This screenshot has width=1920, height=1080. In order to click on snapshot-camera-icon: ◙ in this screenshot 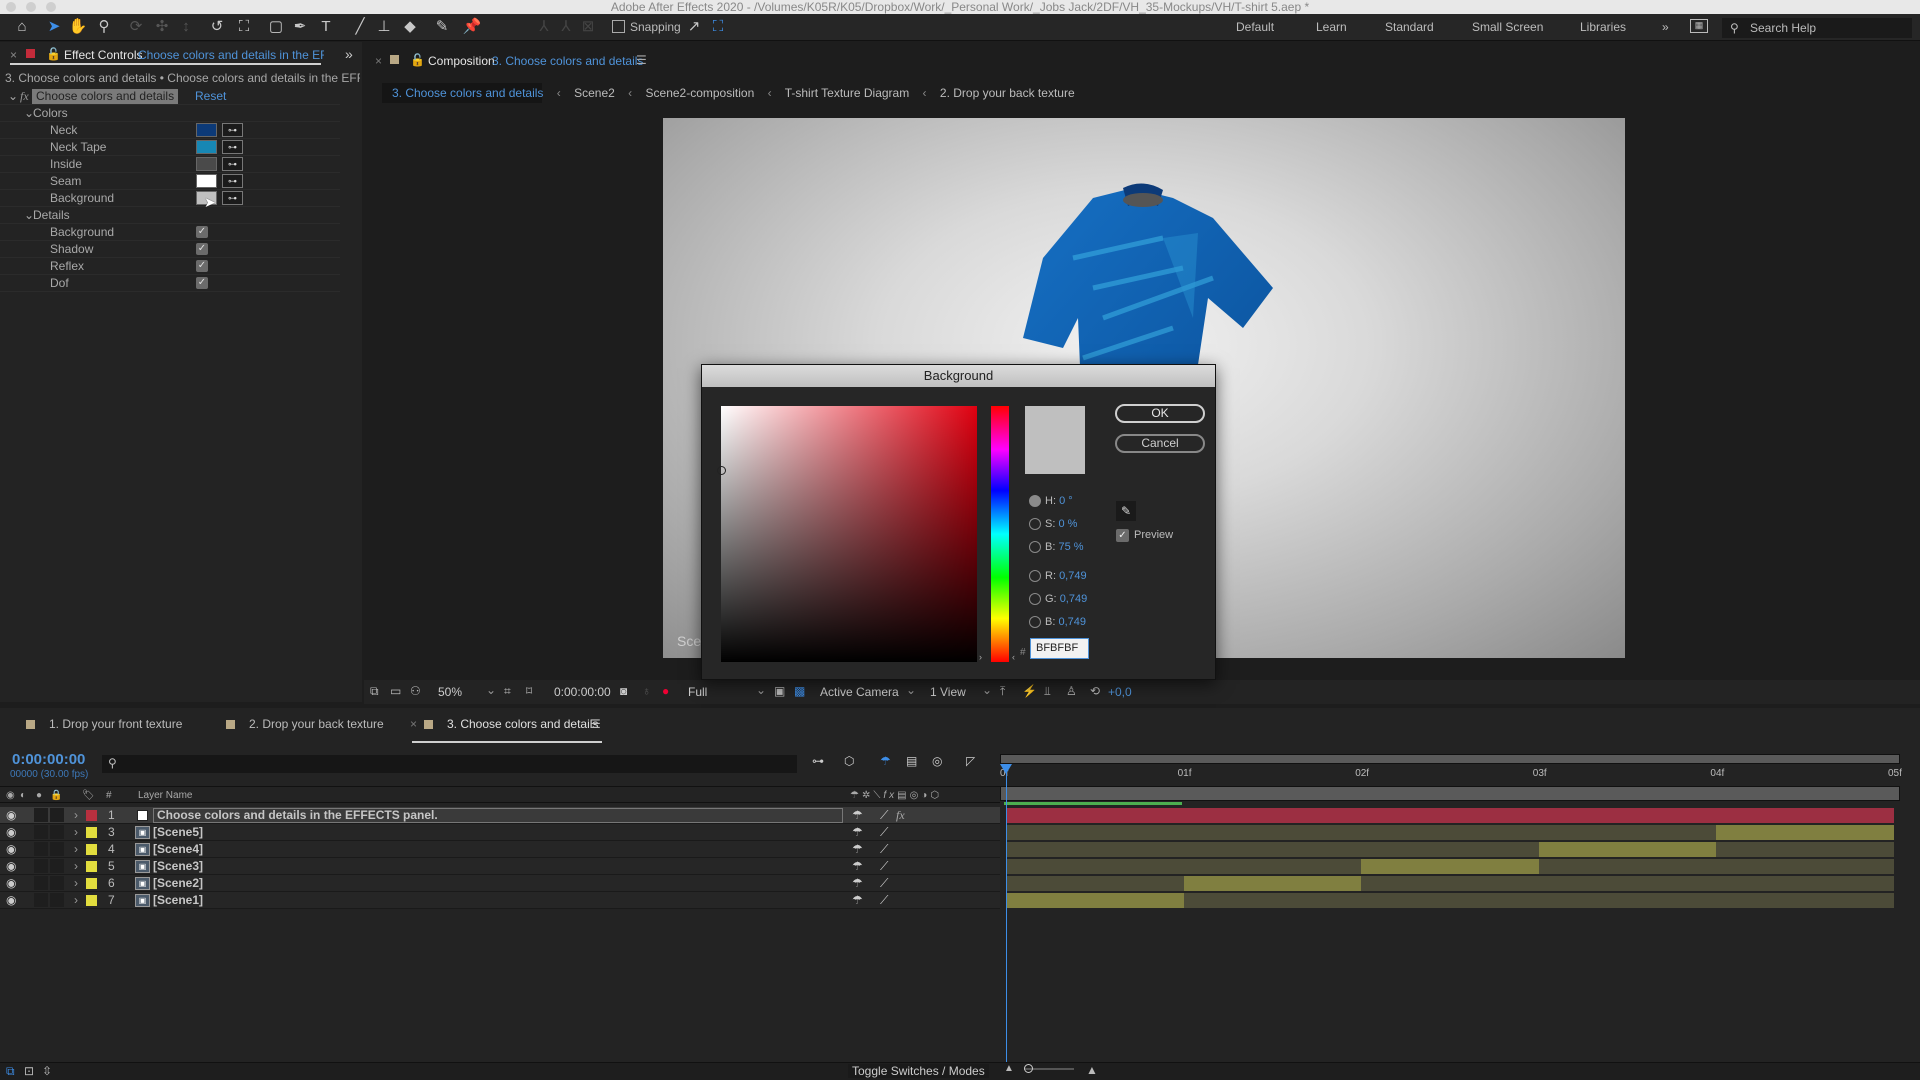, I will do `click(623, 691)`.